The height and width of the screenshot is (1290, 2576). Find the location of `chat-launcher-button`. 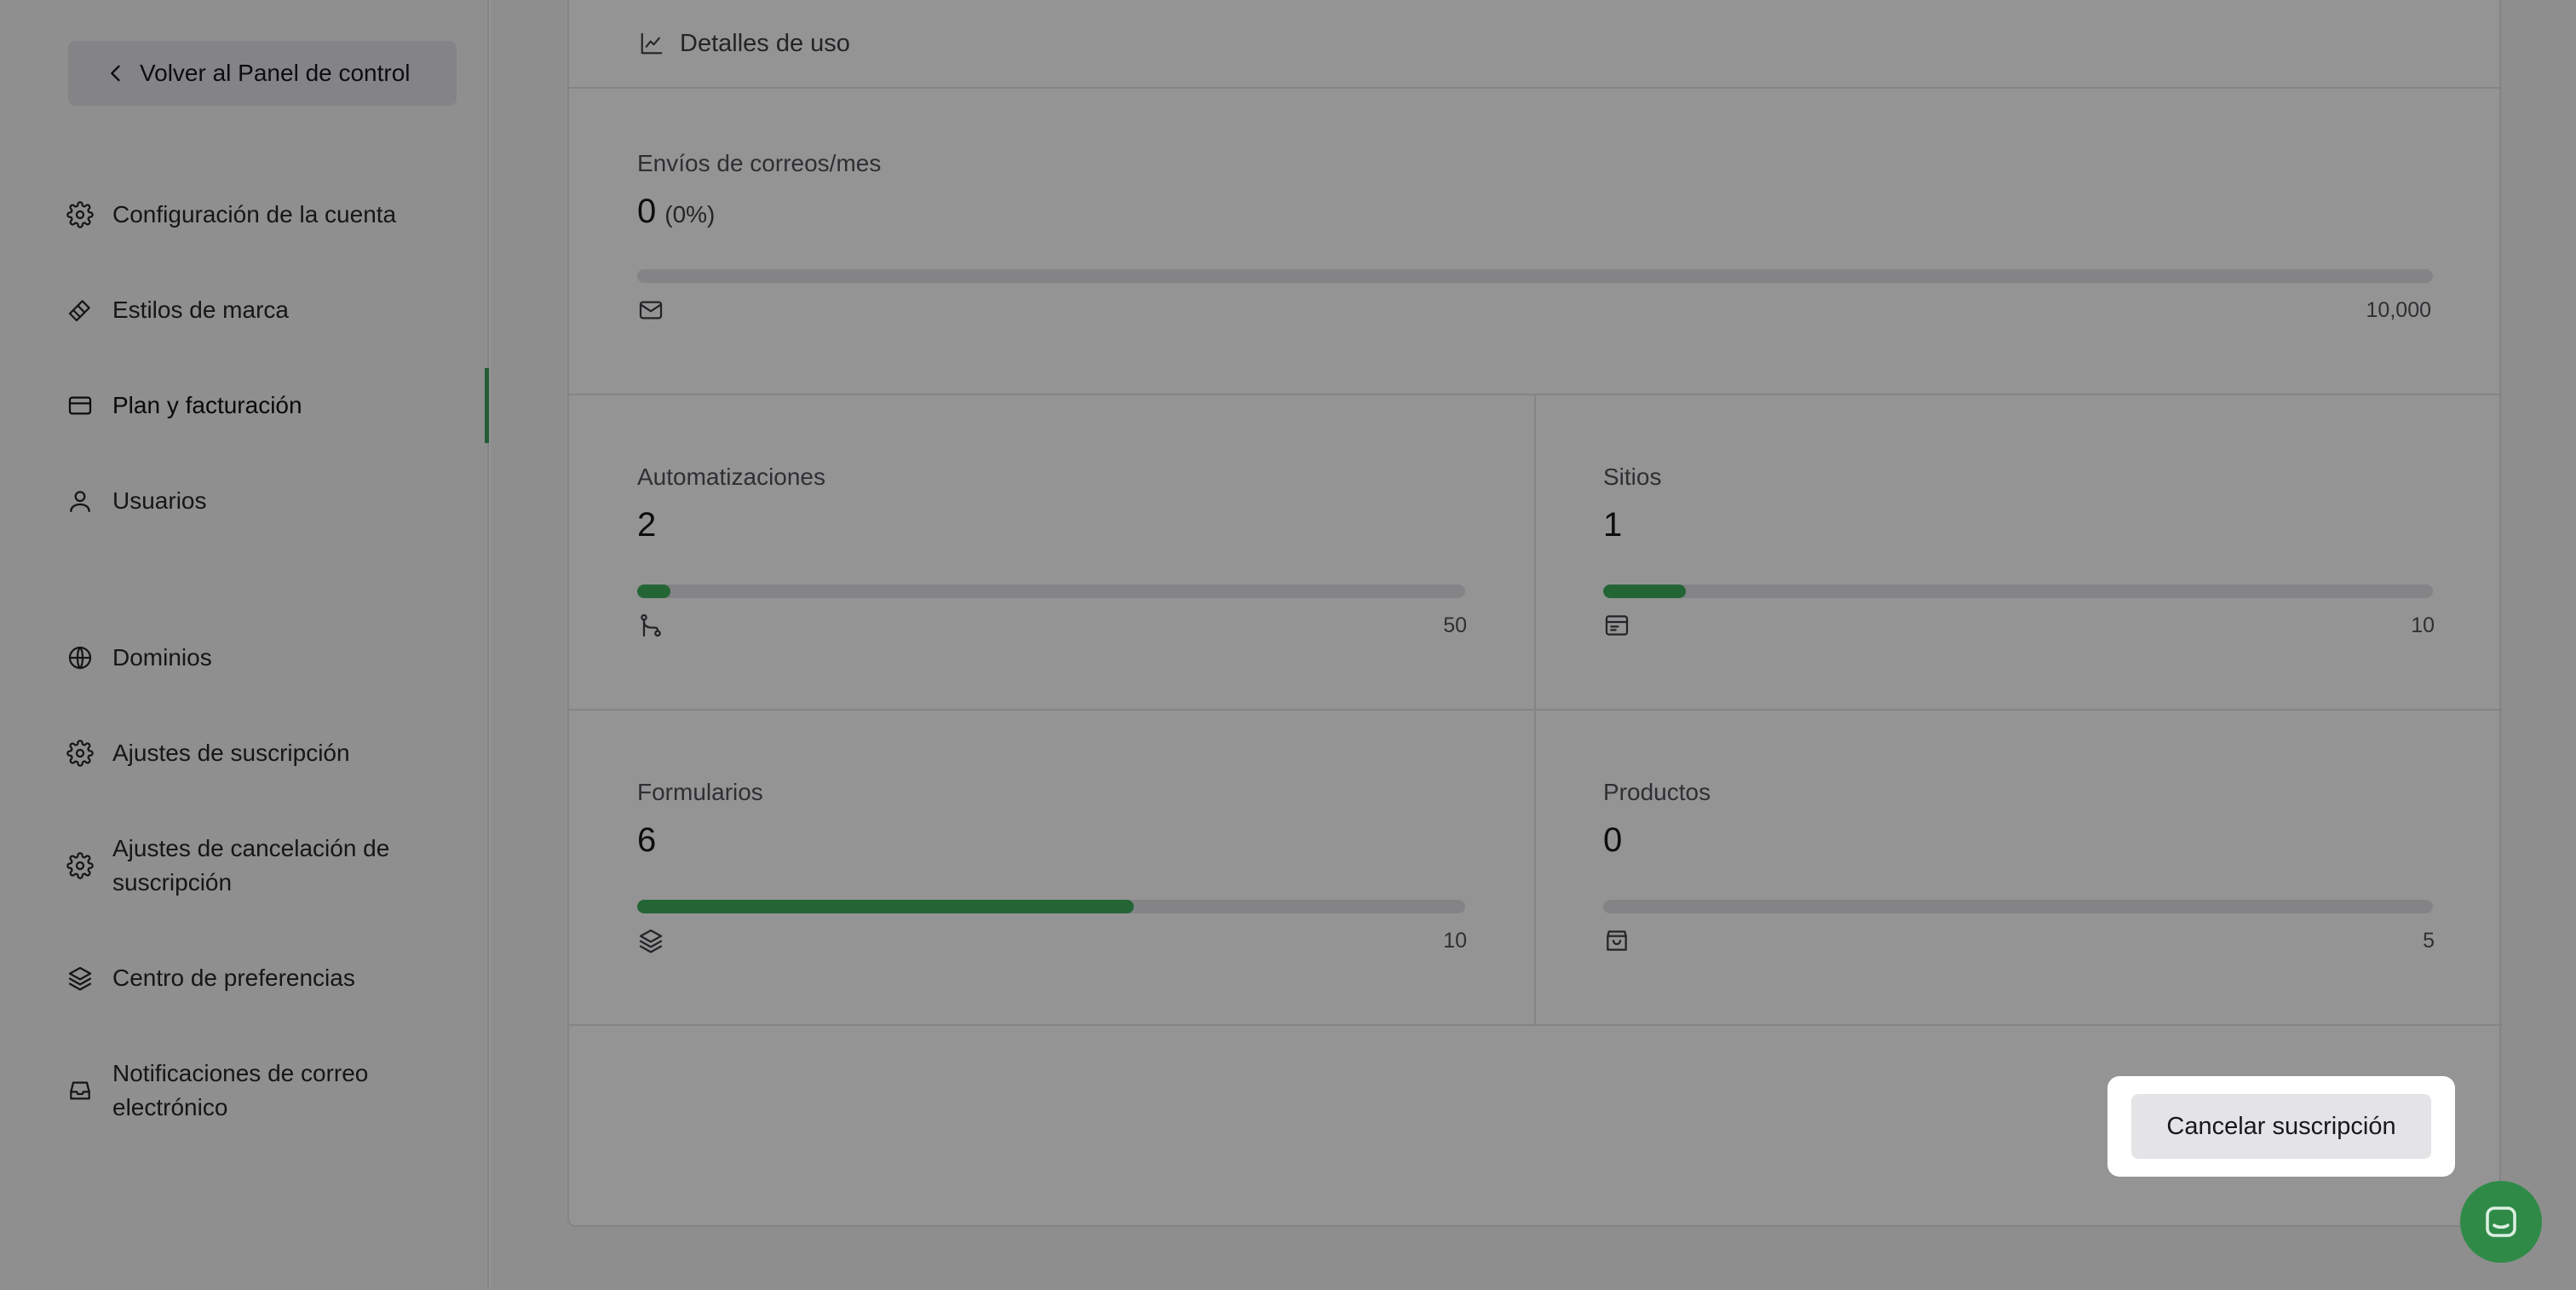

chat-launcher-button is located at coordinates (2501, 1222).